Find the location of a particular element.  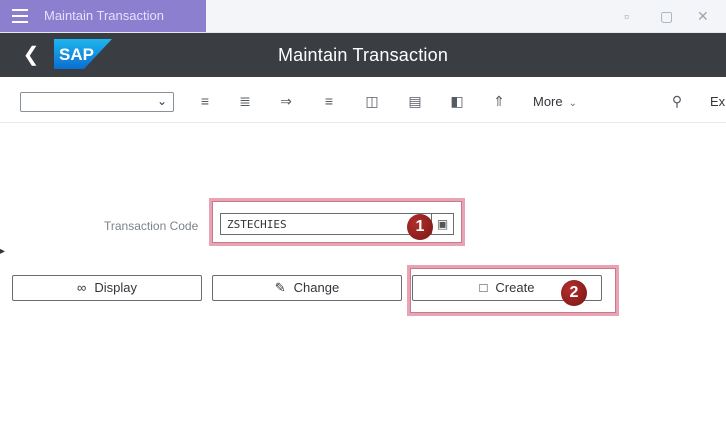

toolbar-icon-8: ⇑ is located at coordinates (499, 101).